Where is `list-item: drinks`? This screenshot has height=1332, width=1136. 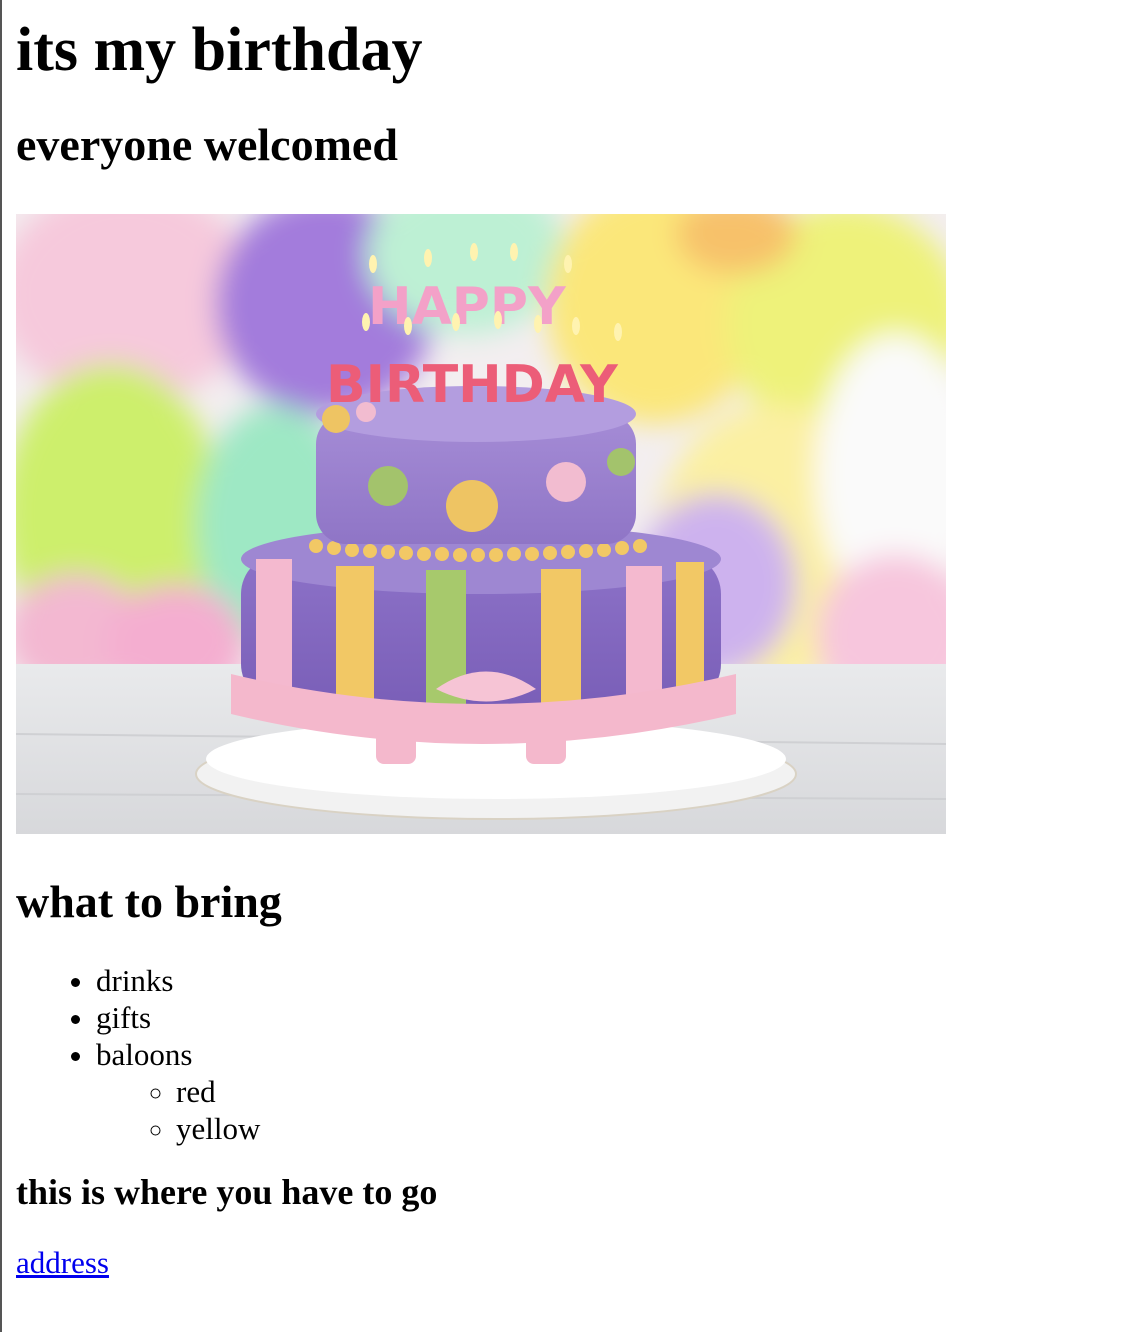 list-item: drinks is located at coordinates (616, 980).